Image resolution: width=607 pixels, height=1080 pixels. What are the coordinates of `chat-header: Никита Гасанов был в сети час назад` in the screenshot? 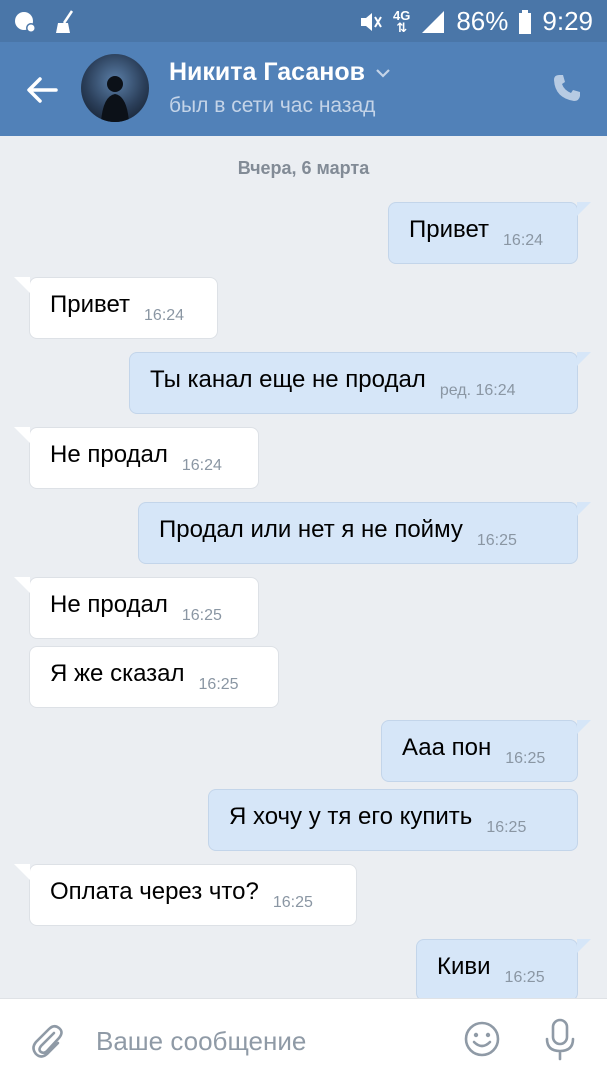 It's located at (303, 89).